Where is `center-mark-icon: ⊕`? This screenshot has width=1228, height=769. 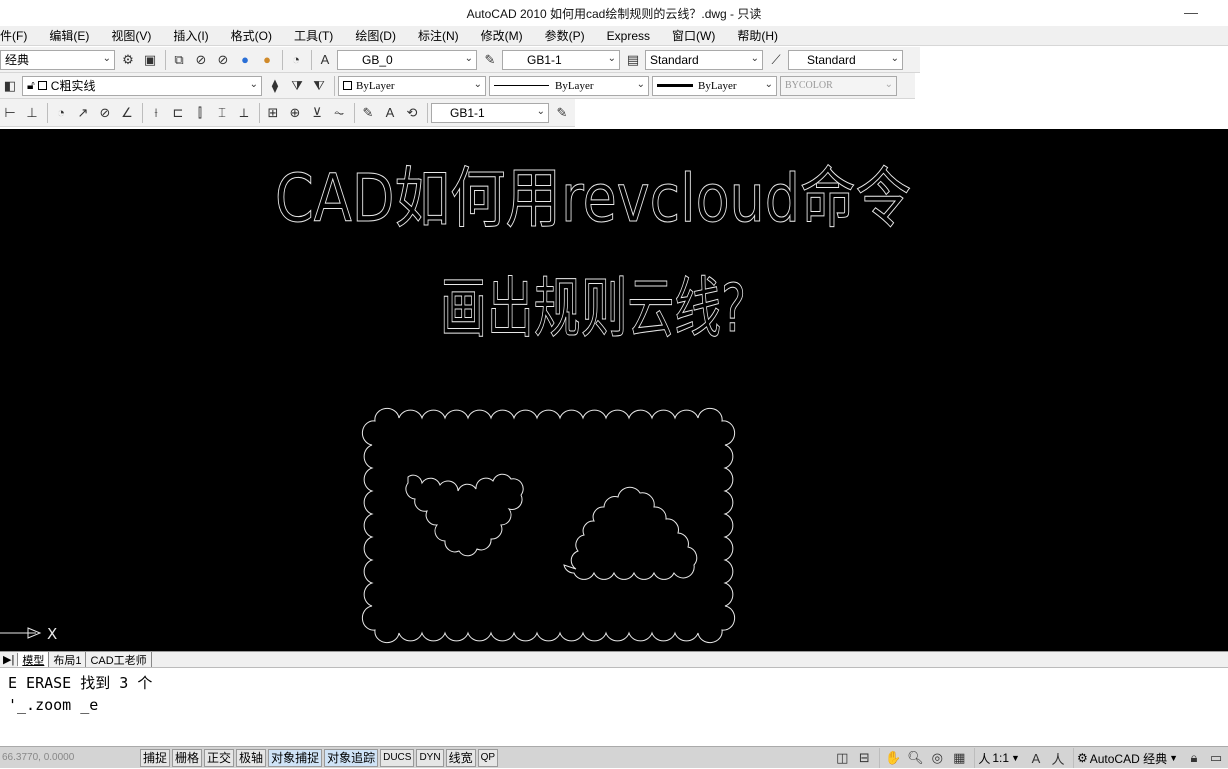
center-mark-icon: ⊕ is located at coordinates (295, 113).